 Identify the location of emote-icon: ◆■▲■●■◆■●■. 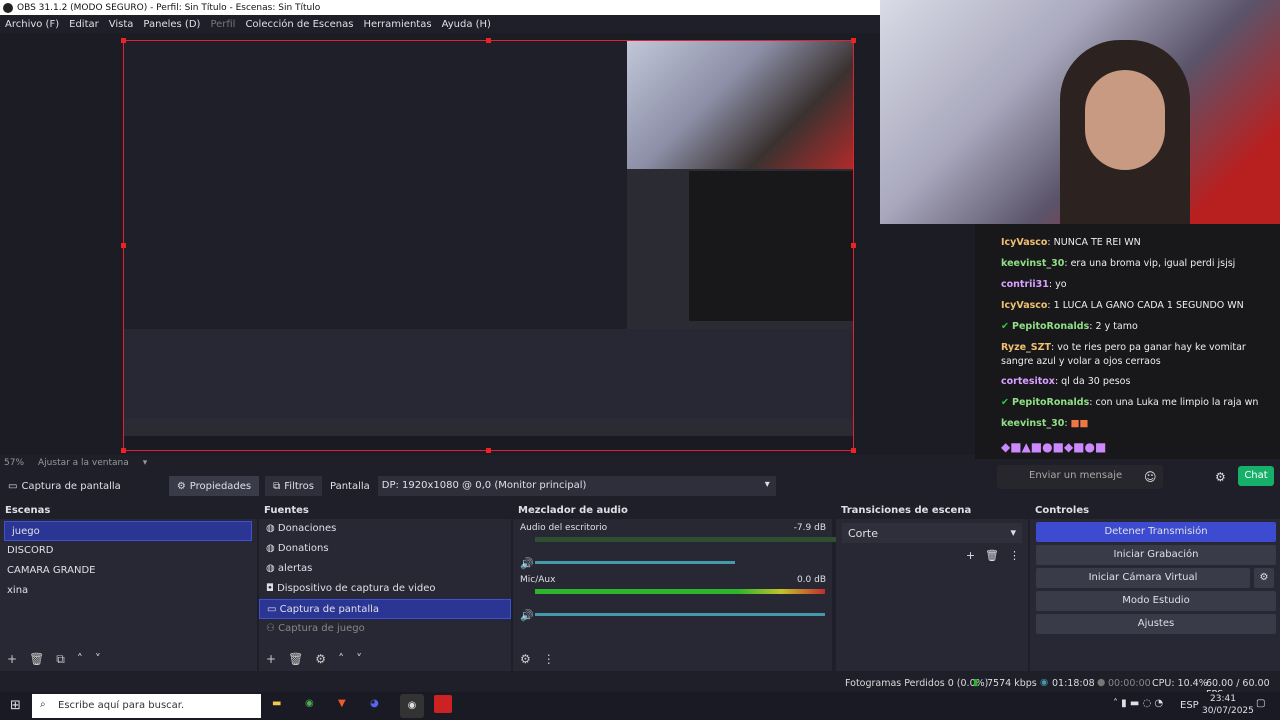
(1054, 447).